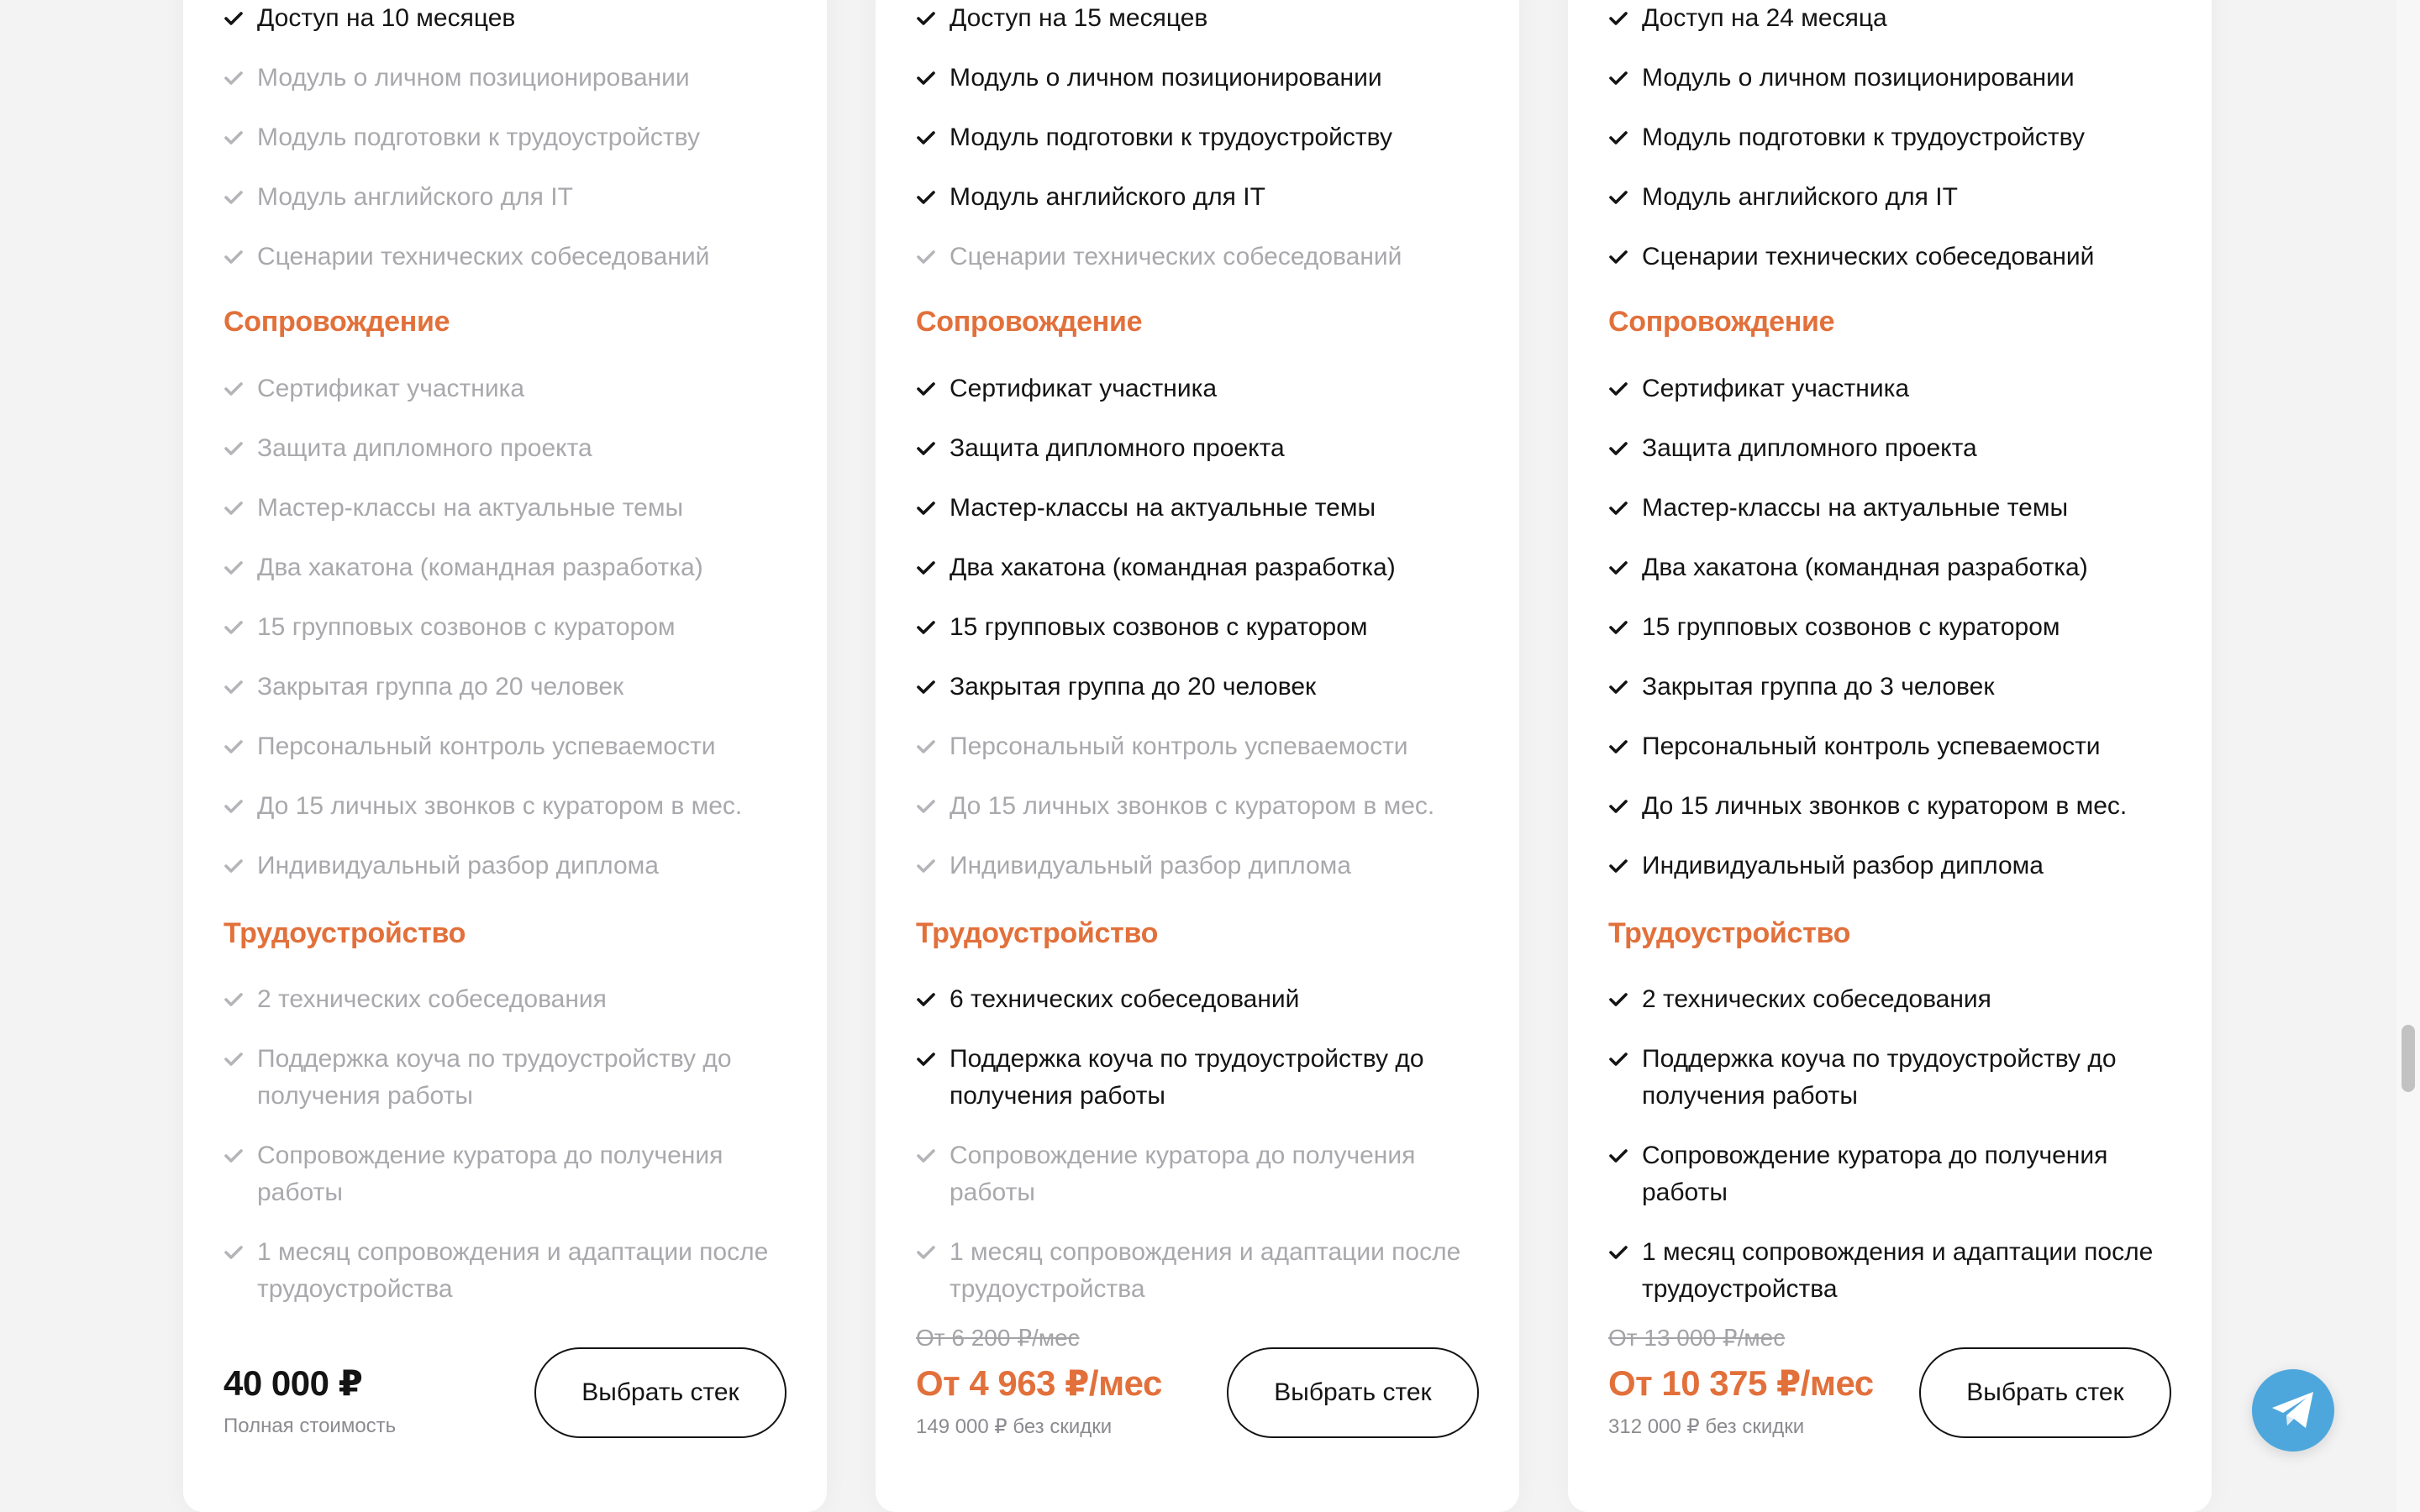  What do you see at coordinates (293, 1383) in the screenshot?
I see `price: 40 000 ₽` at bounding box center [293, 1383].